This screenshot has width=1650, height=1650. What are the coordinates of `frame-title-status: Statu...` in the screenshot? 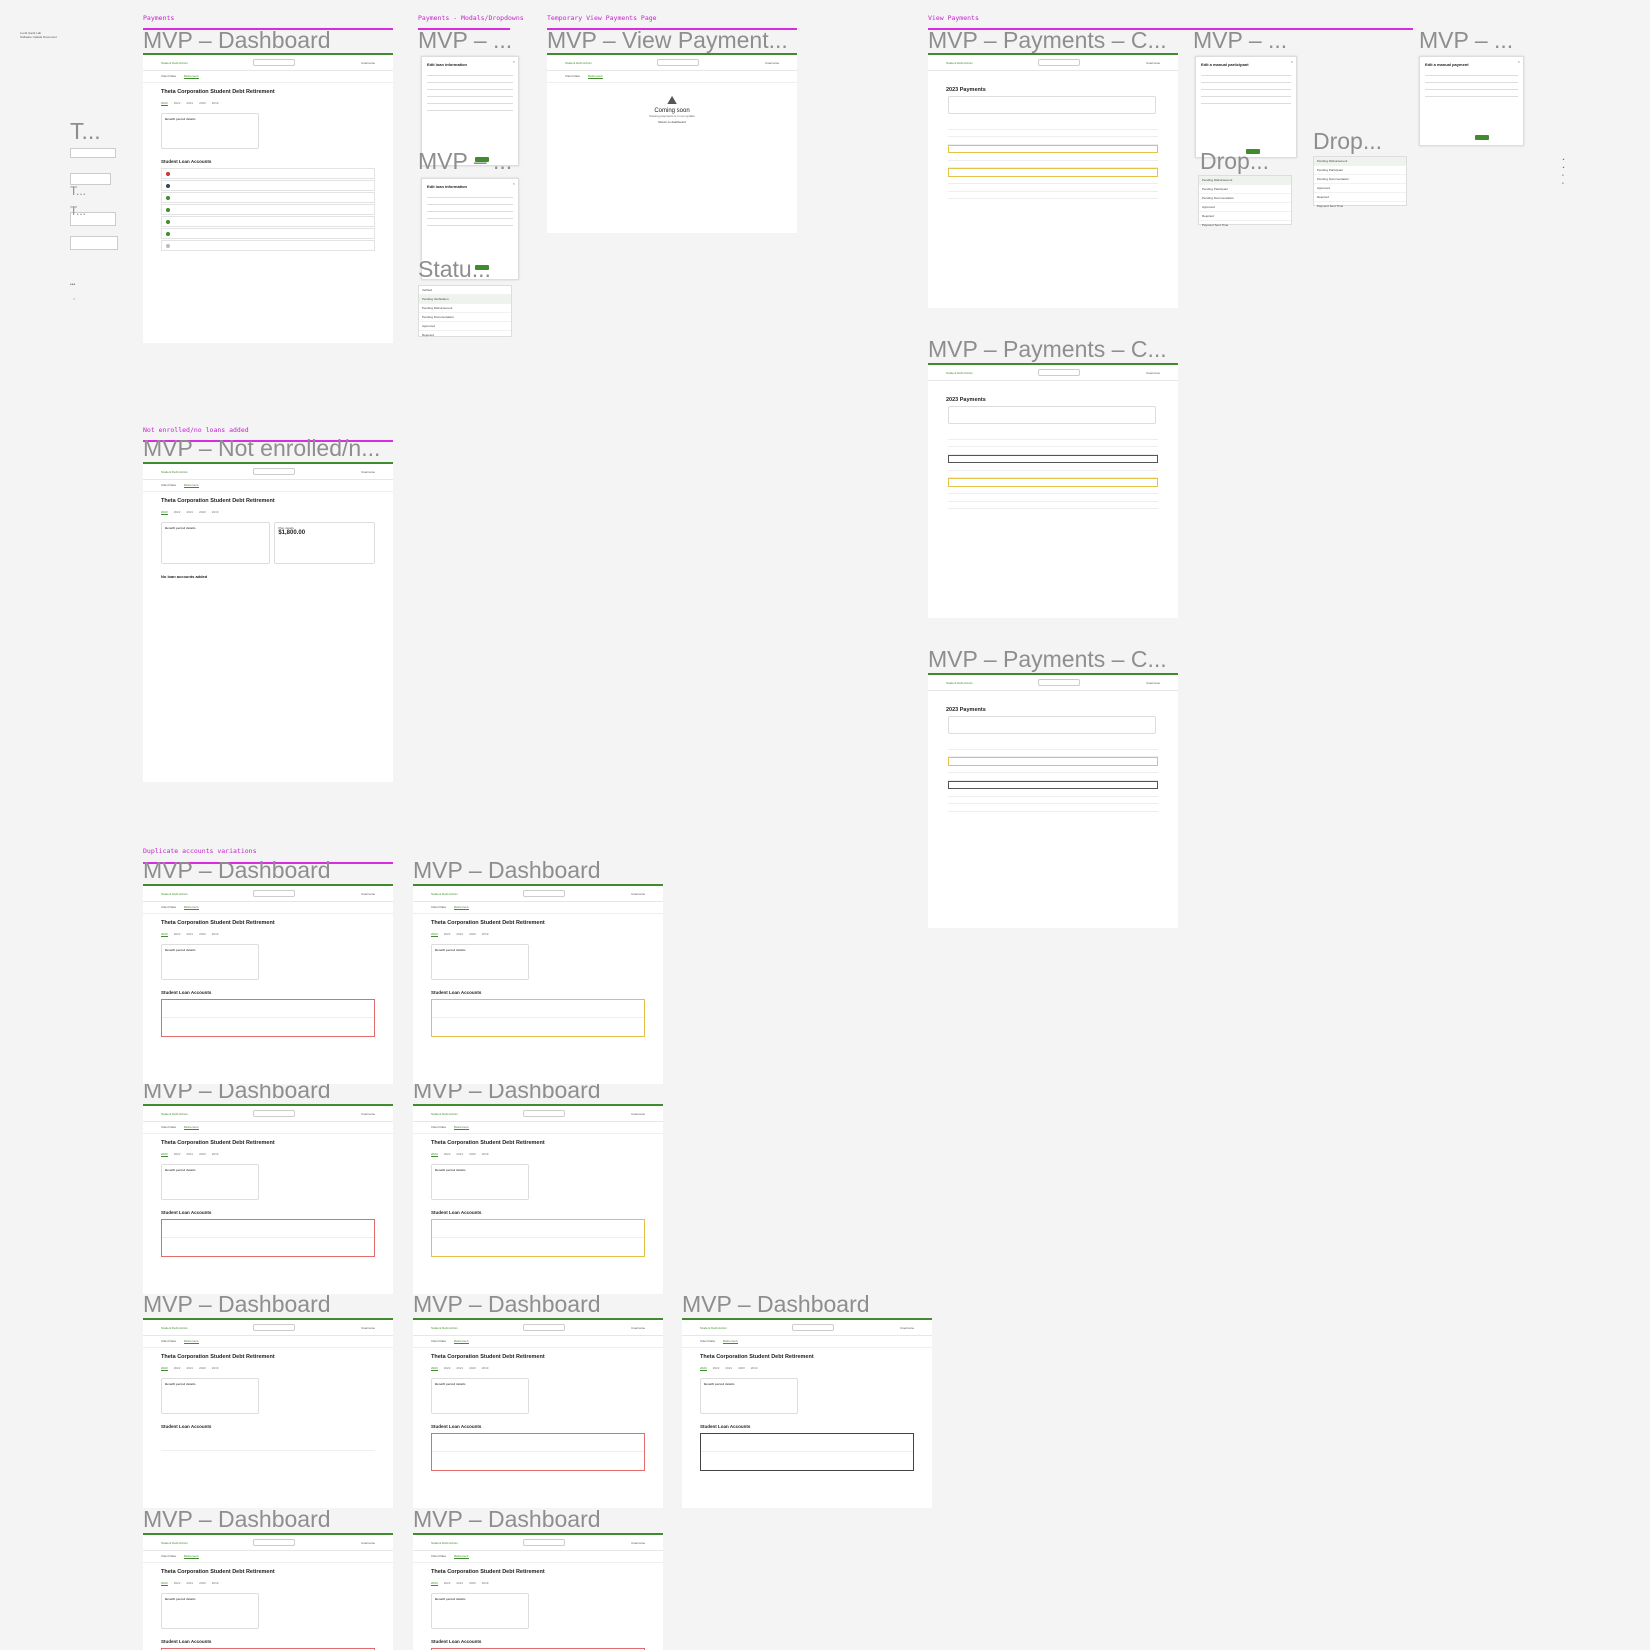 It's located at (454, 269).